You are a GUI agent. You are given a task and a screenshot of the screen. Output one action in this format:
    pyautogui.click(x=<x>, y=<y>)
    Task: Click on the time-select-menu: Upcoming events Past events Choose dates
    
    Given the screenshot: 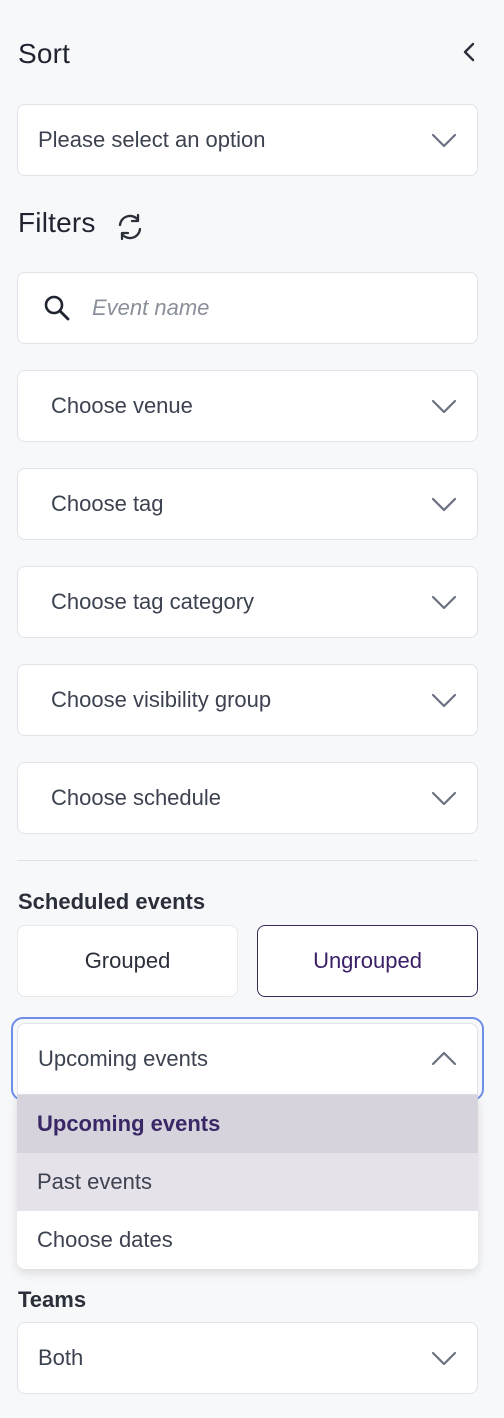 What is the action you would take?
    pyautogui.click(x=247, y=1182)
    